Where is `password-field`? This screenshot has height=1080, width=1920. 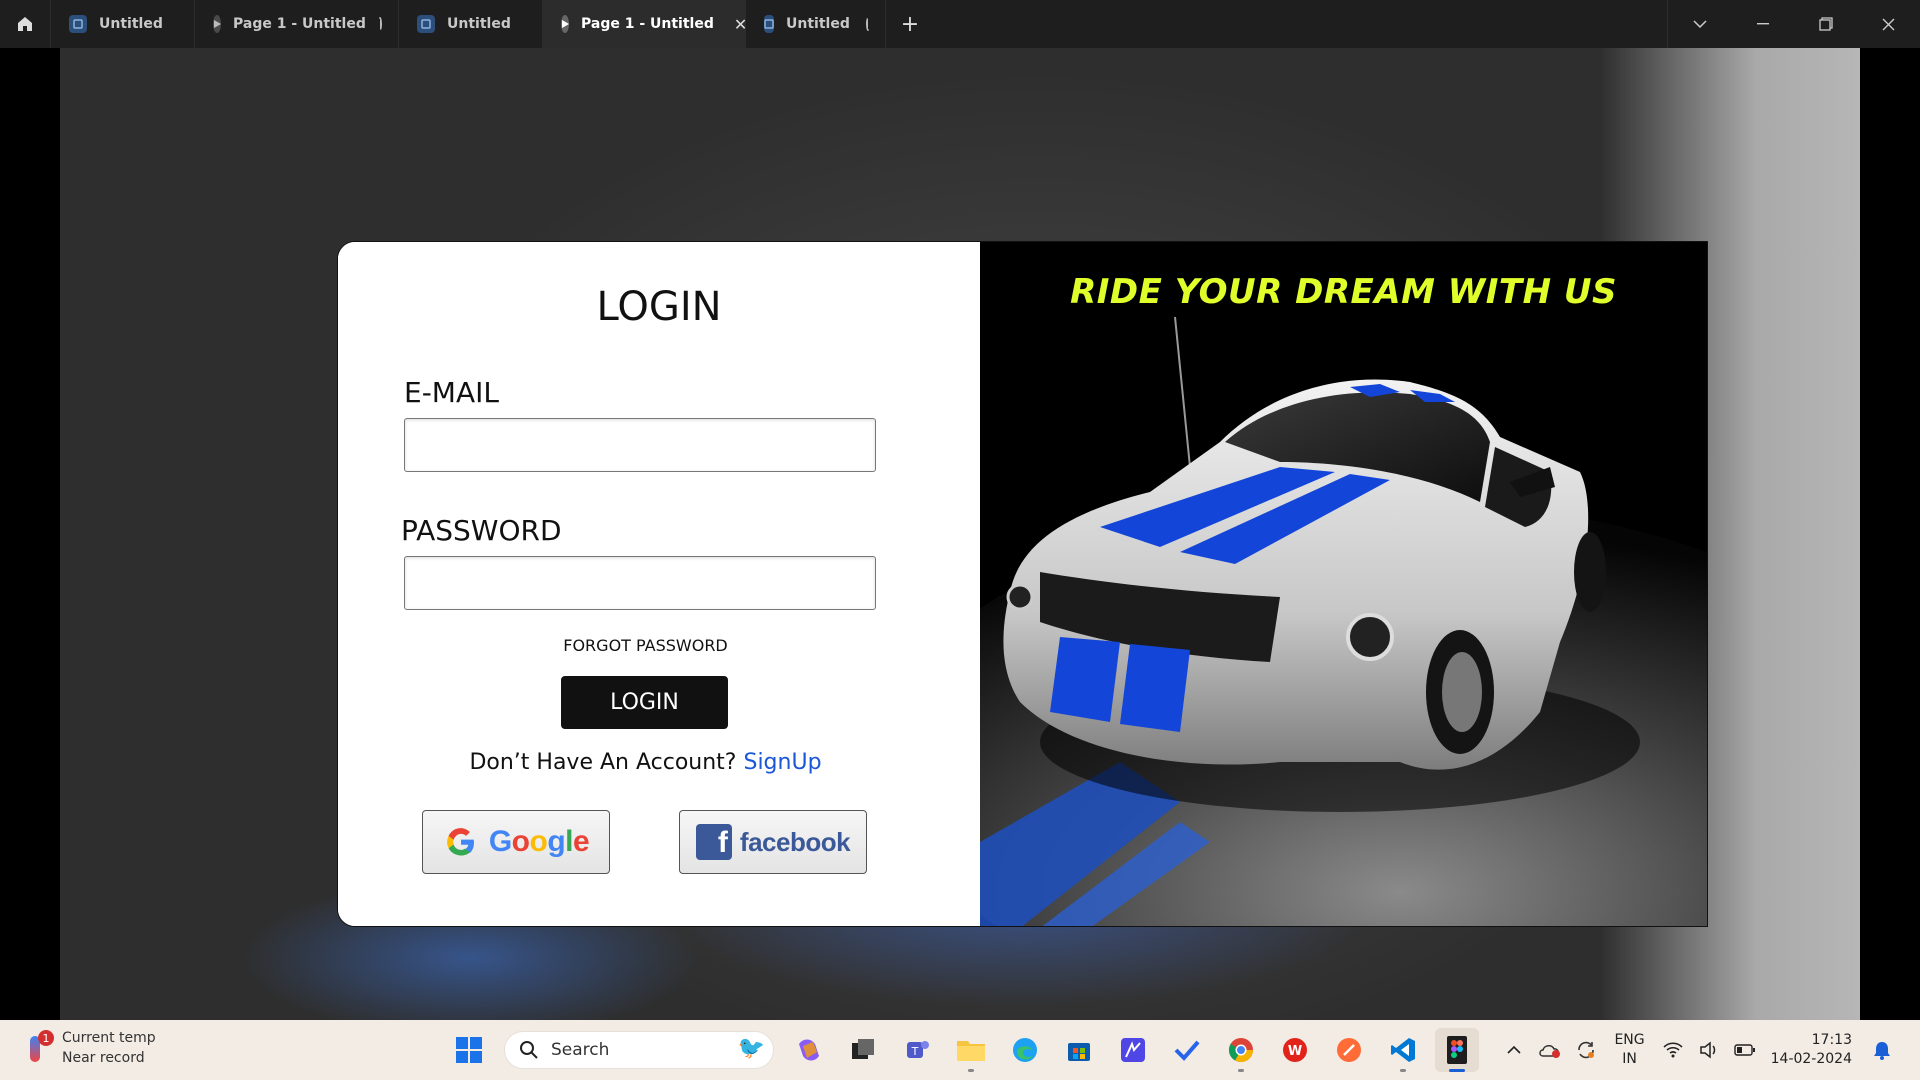
password-field is located at coordinates (640, 583).